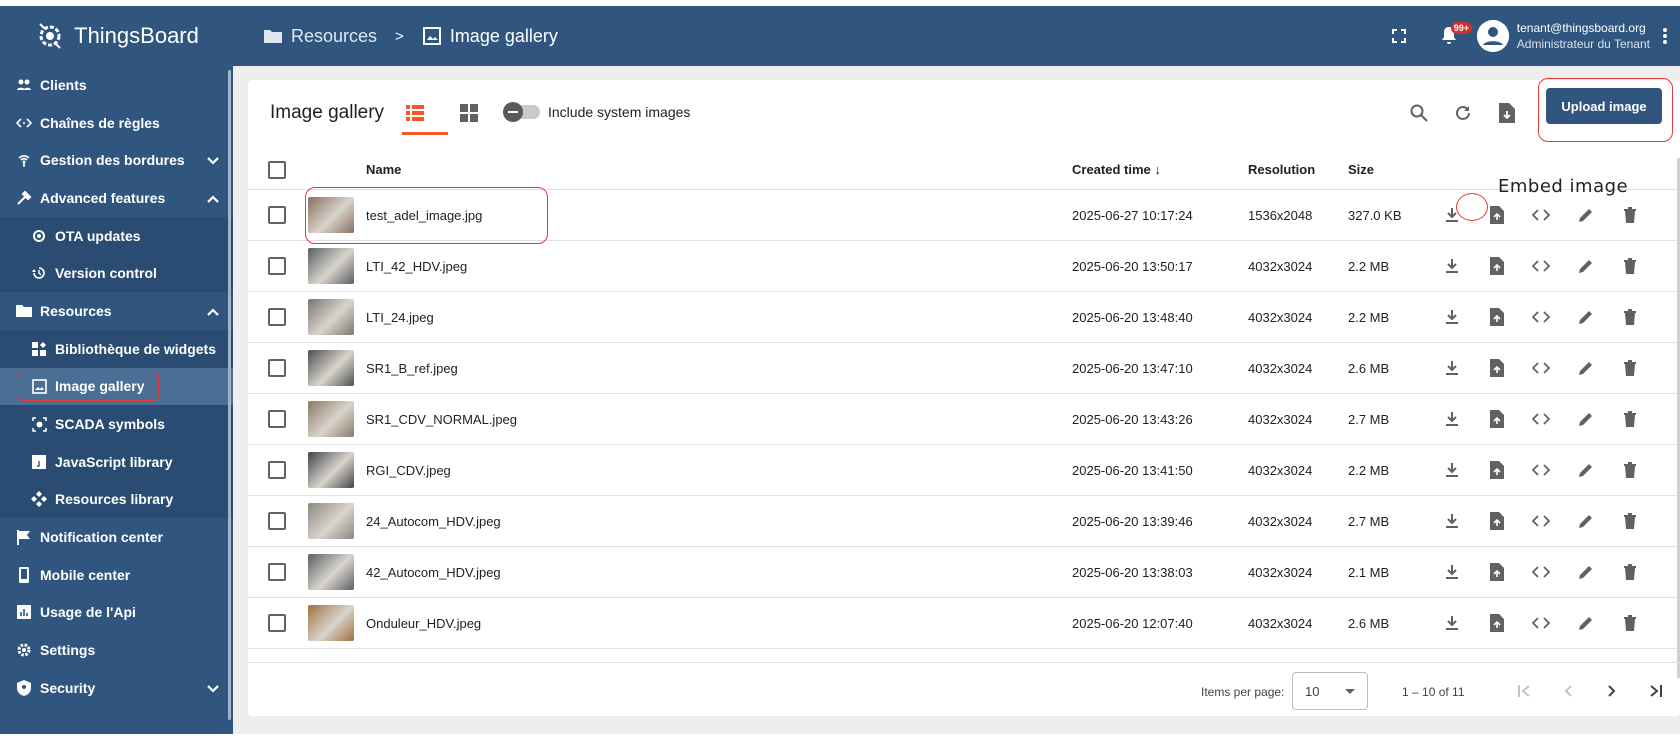  Describe the element at coordinates (1399, 36) in the screenshot. I see `fullscreen-icon` at that location.